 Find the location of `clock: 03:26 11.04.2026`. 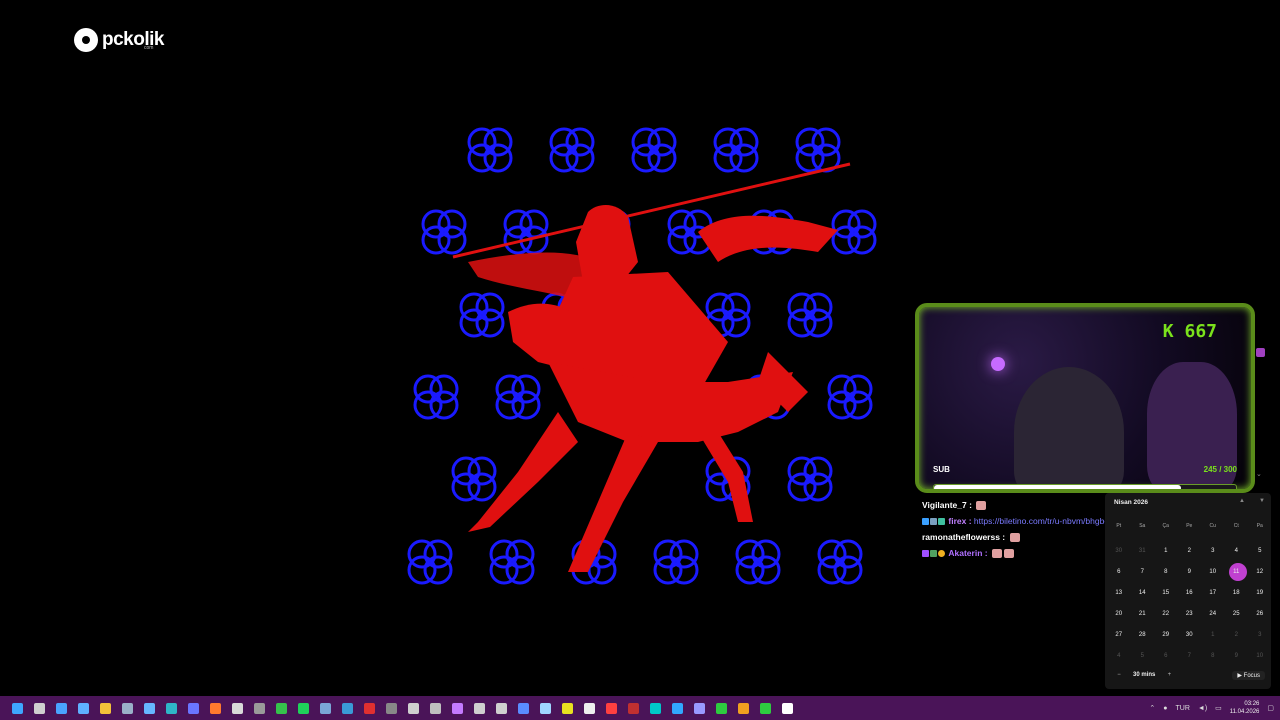

clock: 03:26 11.04.2026 is located at coordinates (1245, 708).